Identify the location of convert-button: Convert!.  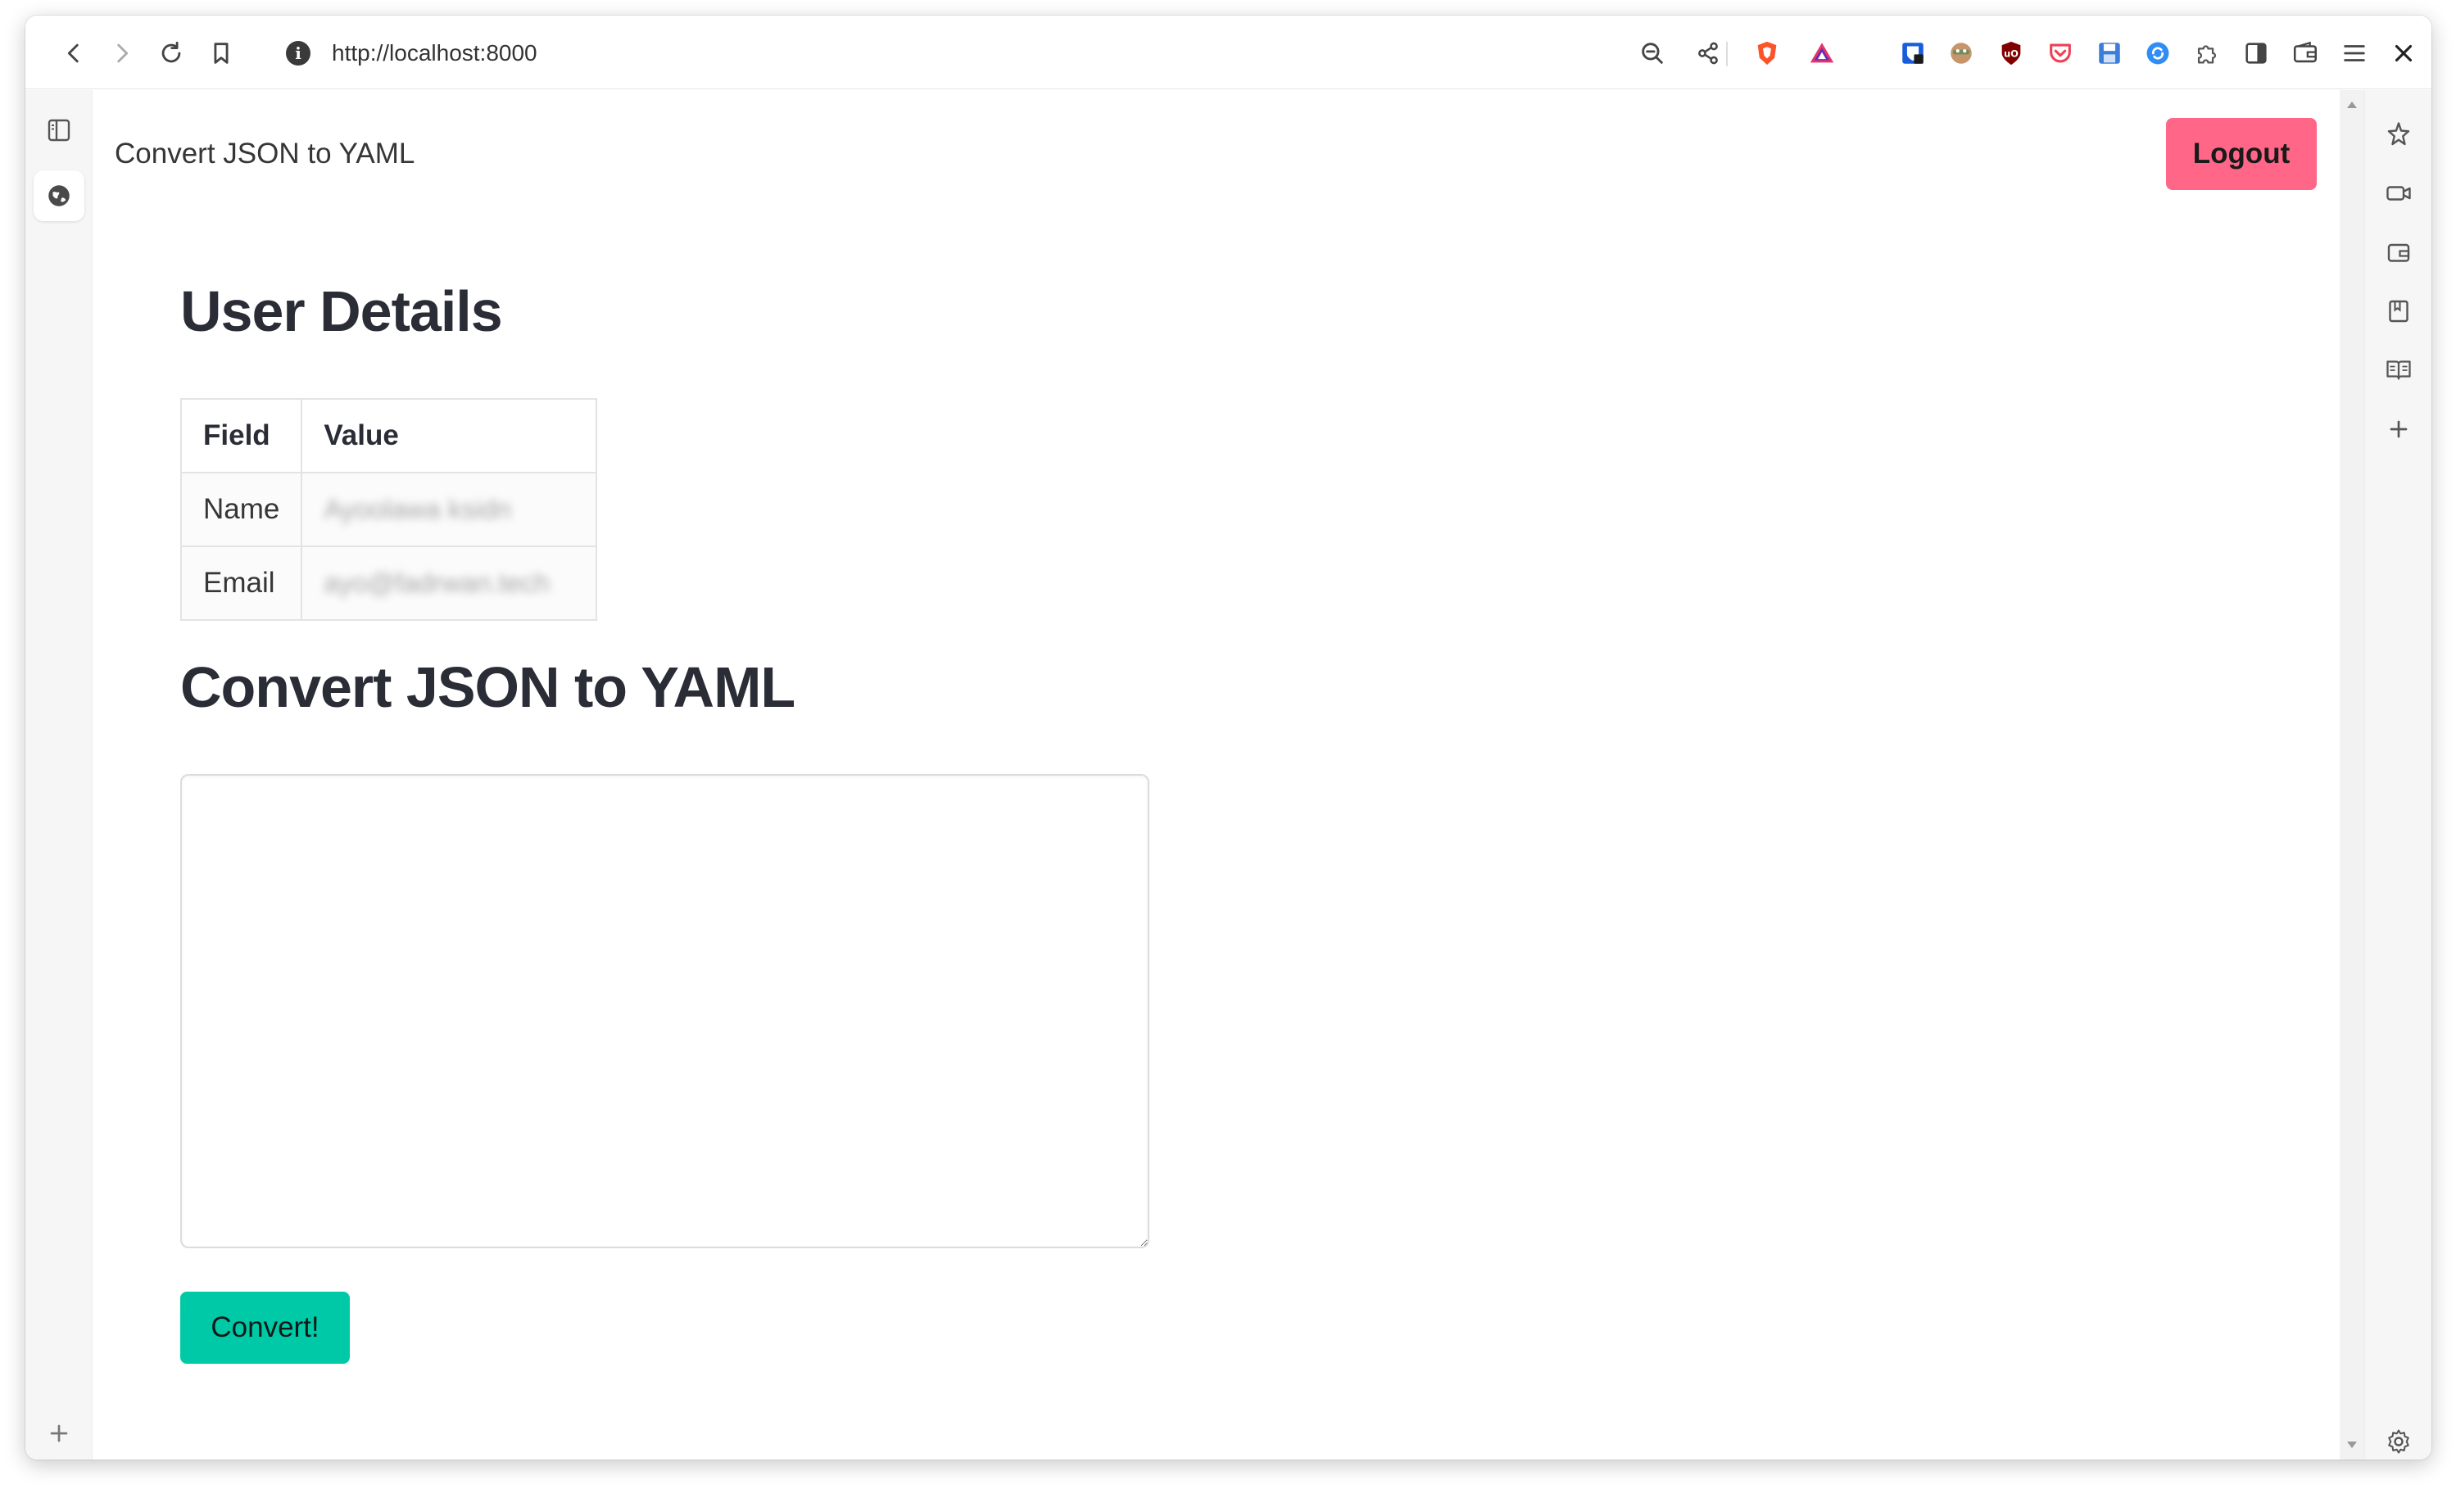
(265, 1328).